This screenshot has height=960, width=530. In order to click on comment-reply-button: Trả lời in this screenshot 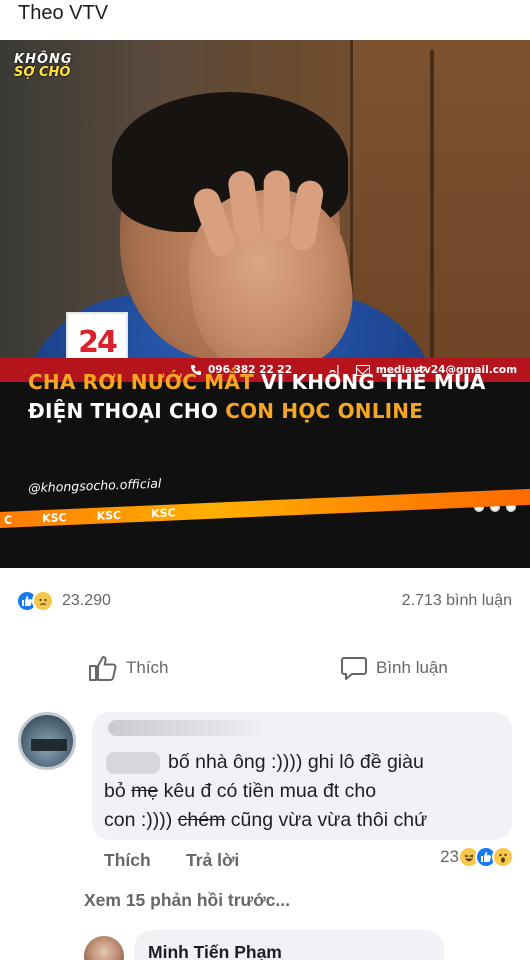, I will do `click(212, 860)`.